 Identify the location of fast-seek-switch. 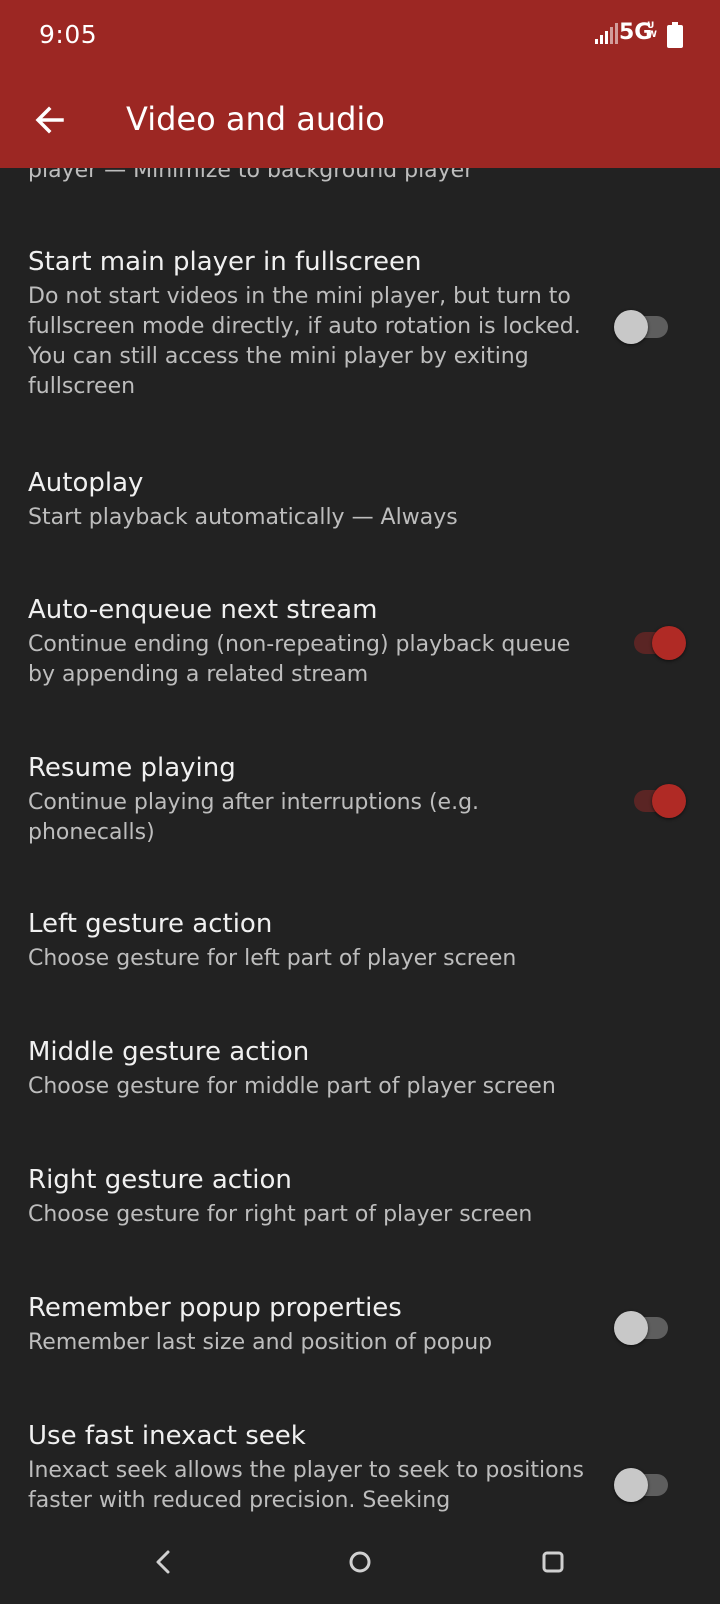
(644, 1484).